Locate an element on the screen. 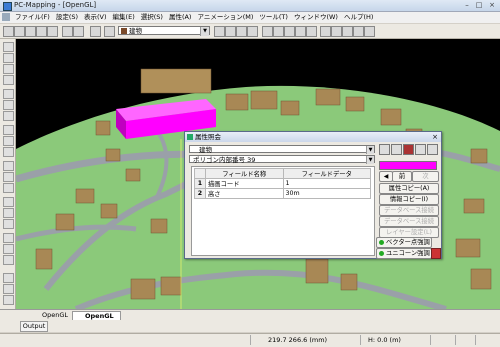  field-name: 高さ is located at coordinates (244, 193).